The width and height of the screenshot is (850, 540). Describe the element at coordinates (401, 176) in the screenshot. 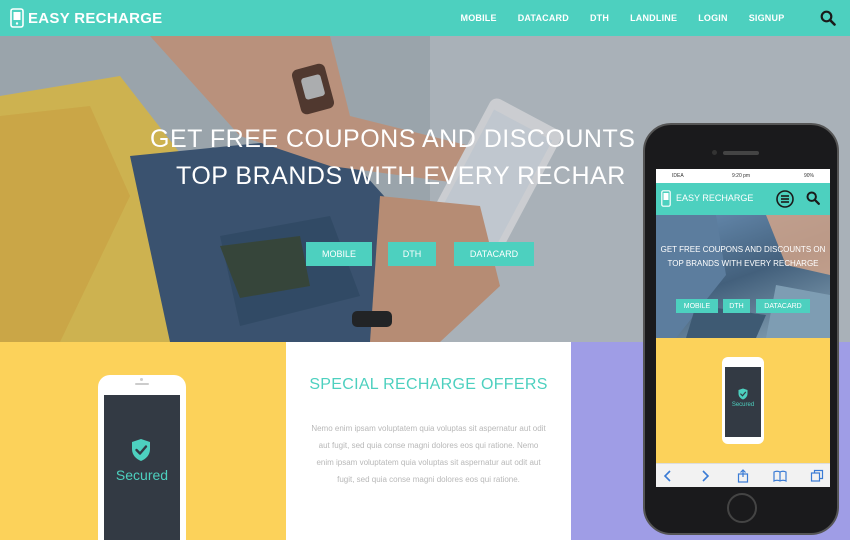

I see `hero-headline-line2: TOP BRANDS WITH EVERY RECHAR` at that location.